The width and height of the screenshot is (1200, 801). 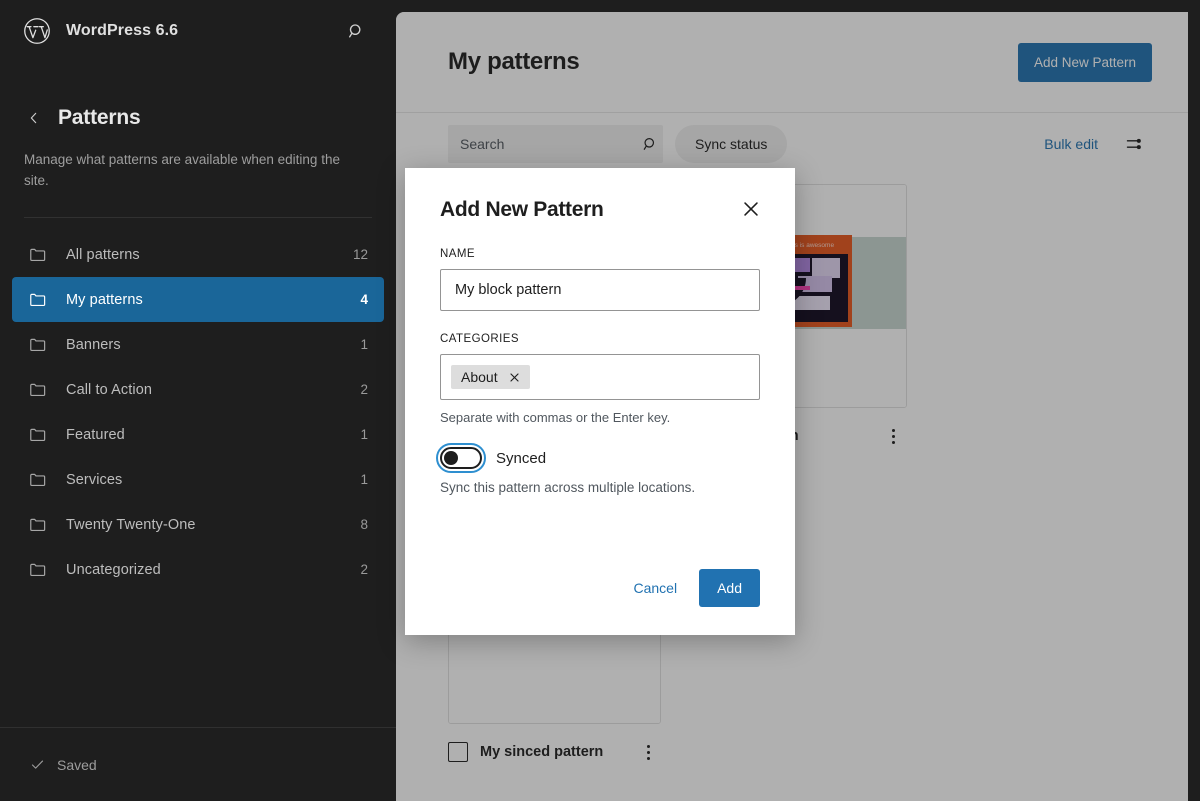 I want to click on pattern-name-input, so click(x=600, y=290).